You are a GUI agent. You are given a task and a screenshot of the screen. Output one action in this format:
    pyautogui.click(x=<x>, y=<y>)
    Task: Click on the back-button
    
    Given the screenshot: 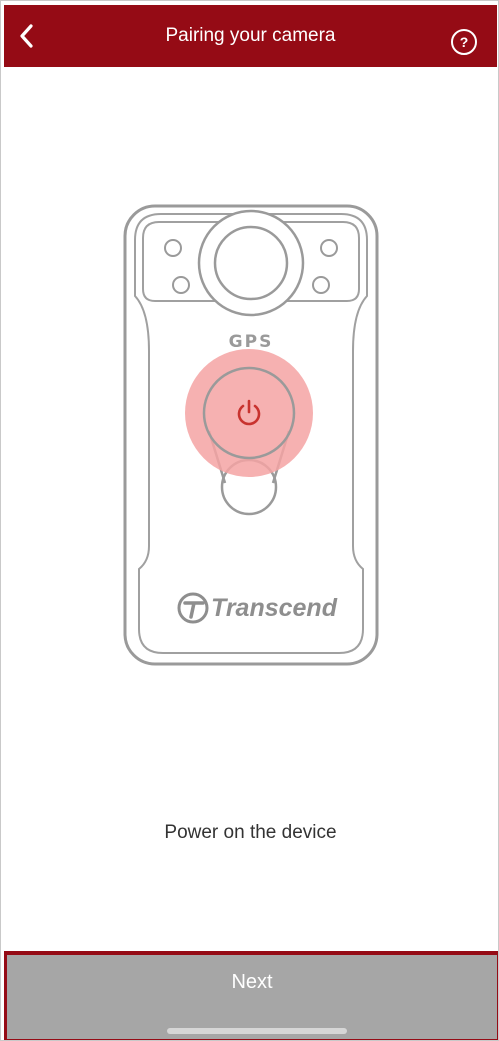 What is the action you would take?
    pyautogui.click(x=27, y=36)
    